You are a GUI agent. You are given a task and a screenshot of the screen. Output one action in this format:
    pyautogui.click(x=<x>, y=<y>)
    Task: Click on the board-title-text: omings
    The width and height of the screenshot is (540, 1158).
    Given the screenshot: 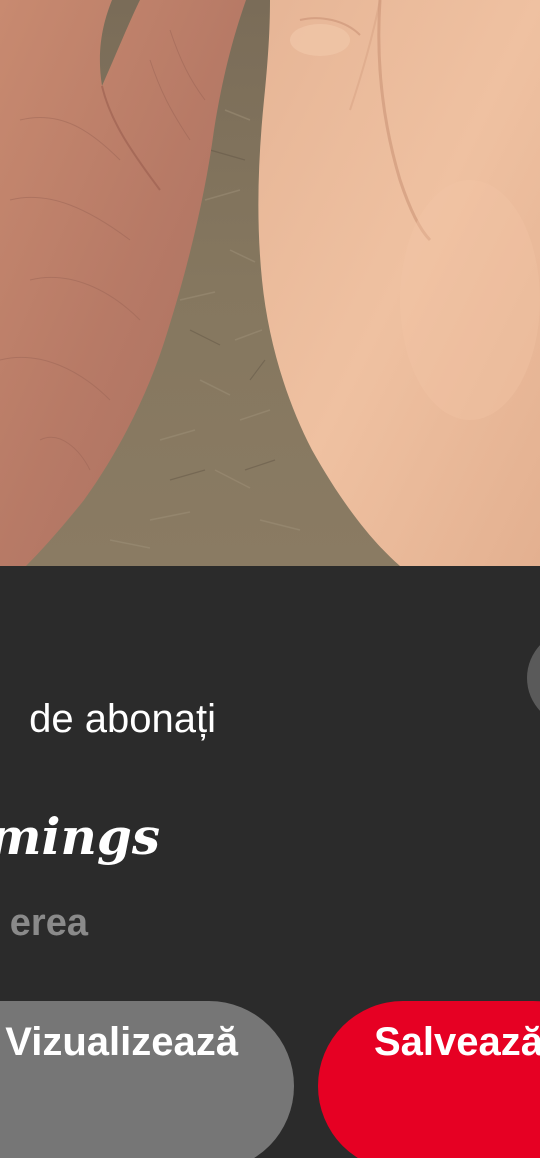 What is the action you would take?
    pyautogui.click(x=80, y=836)
    